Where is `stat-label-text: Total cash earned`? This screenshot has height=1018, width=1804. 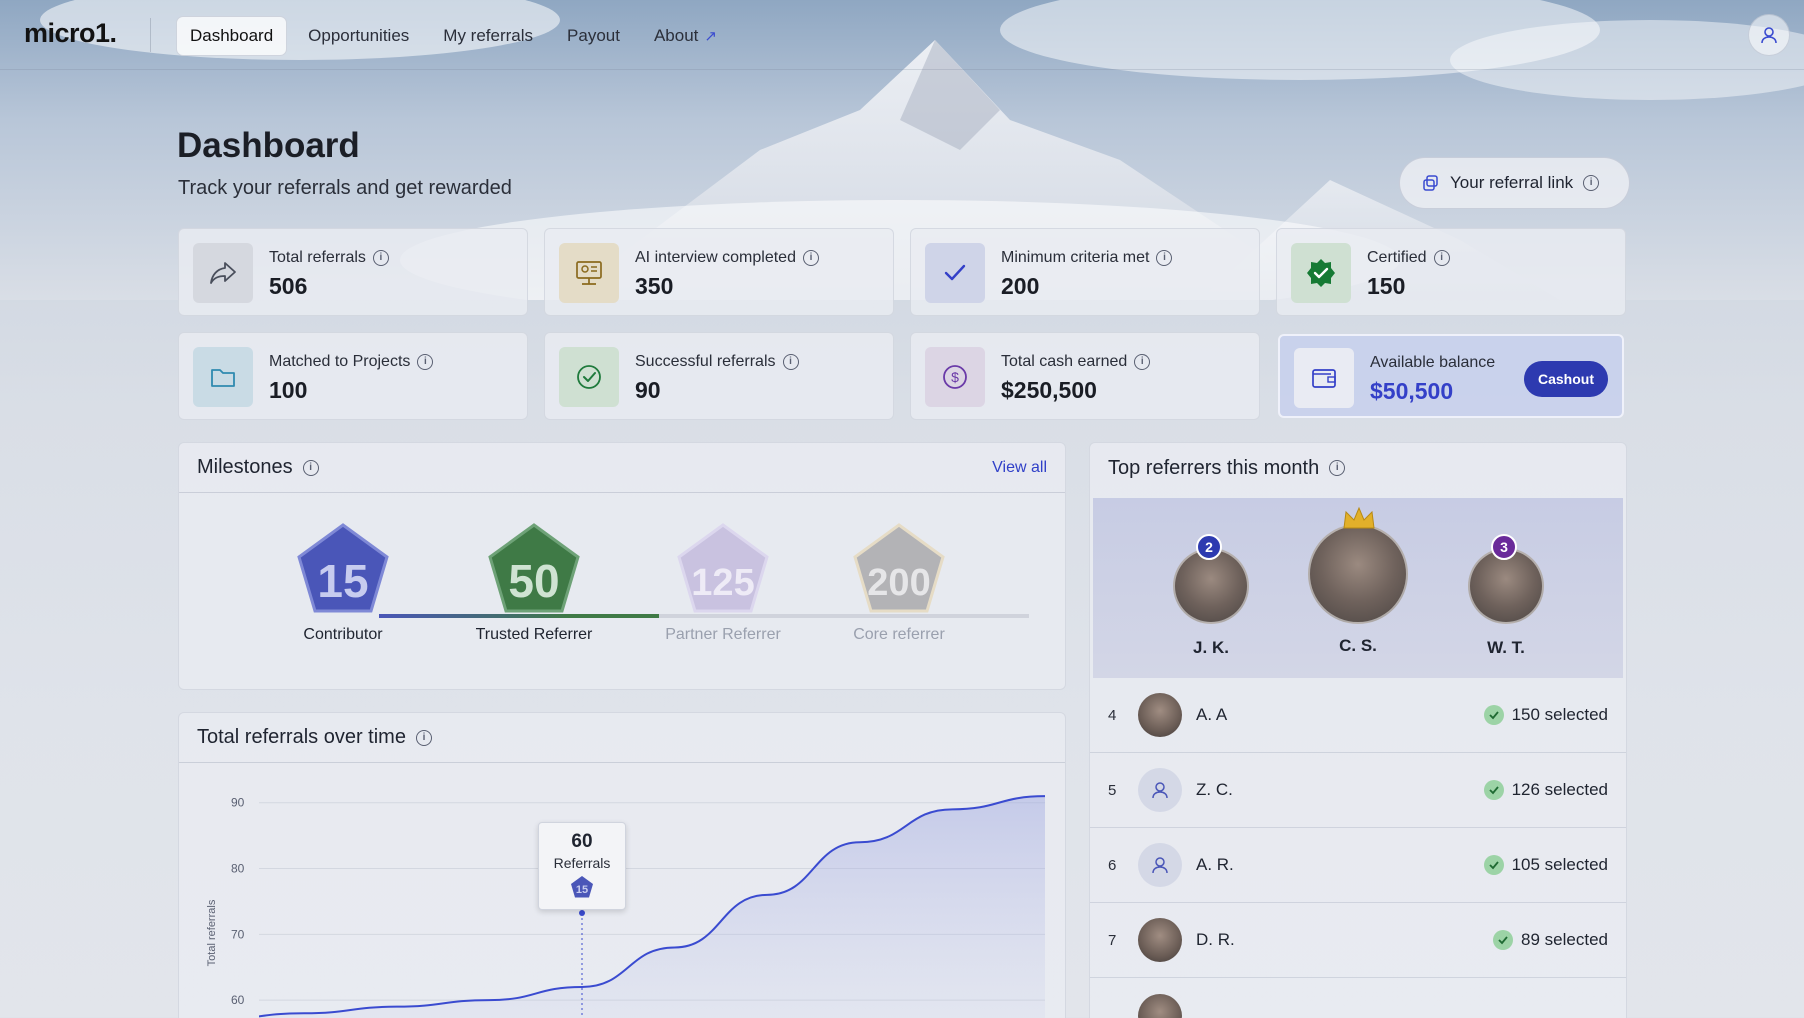
stat-label-text: Total cash earned is located at coordinates (1064, 361).